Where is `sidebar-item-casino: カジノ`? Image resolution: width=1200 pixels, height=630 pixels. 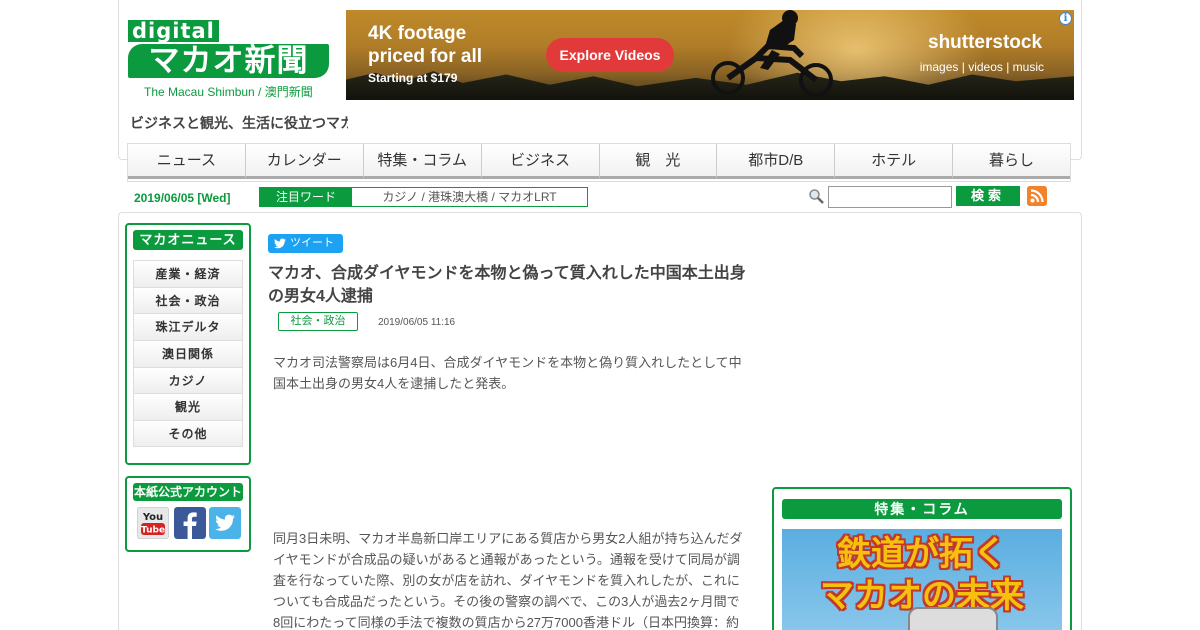
sidebar-item-casino: カジノ is located at coordinates (188, 380).